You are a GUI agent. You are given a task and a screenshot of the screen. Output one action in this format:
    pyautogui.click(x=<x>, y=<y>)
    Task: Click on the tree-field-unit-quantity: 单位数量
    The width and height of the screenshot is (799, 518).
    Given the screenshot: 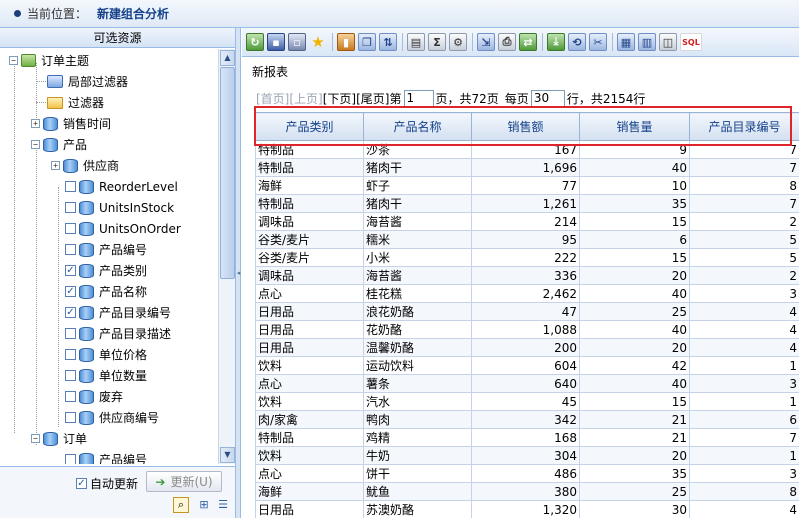 What is the action you would take?
    pyautogui.click(x=106, y=375)
    